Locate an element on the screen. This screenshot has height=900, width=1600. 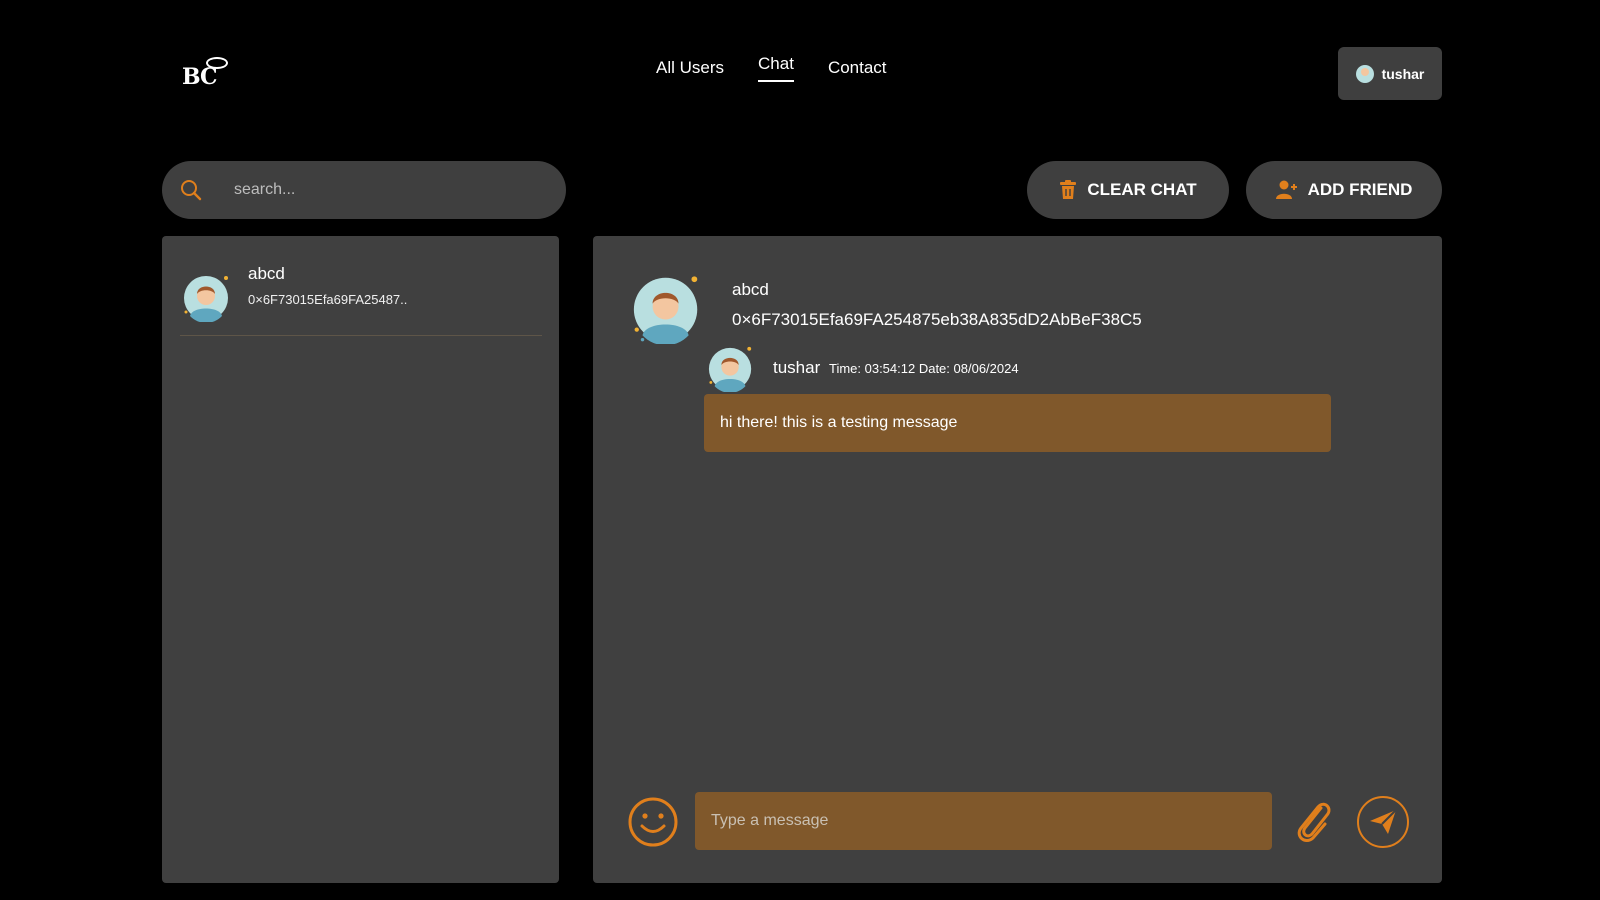
add-friend-button: ADD FRIEND is located at coordinates (1344, 190).